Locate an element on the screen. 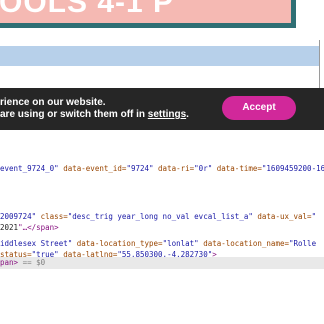  promo-headline: OOLS 4-1 P is located at coordinates (87, 9).